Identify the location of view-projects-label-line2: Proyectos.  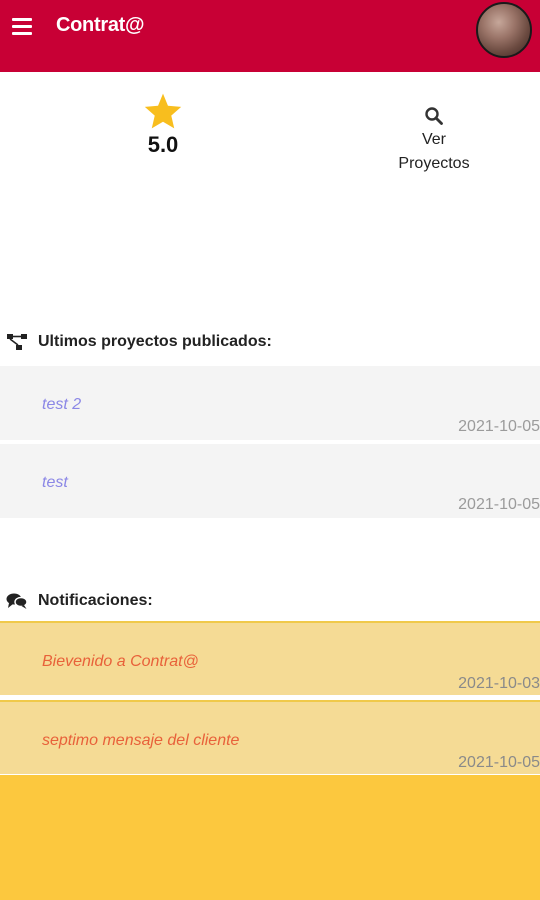
(434, 163).